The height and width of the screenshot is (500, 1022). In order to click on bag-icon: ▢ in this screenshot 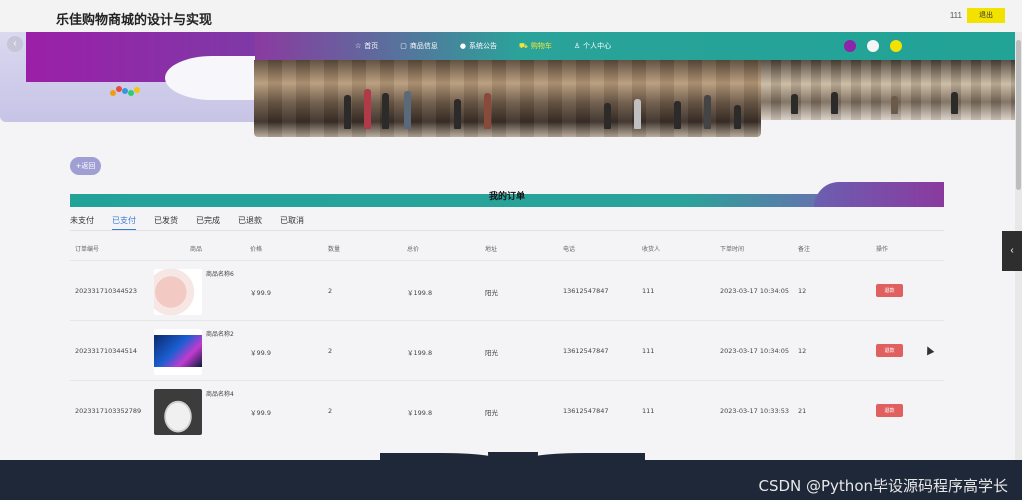, I will do `click(403, 46)`.